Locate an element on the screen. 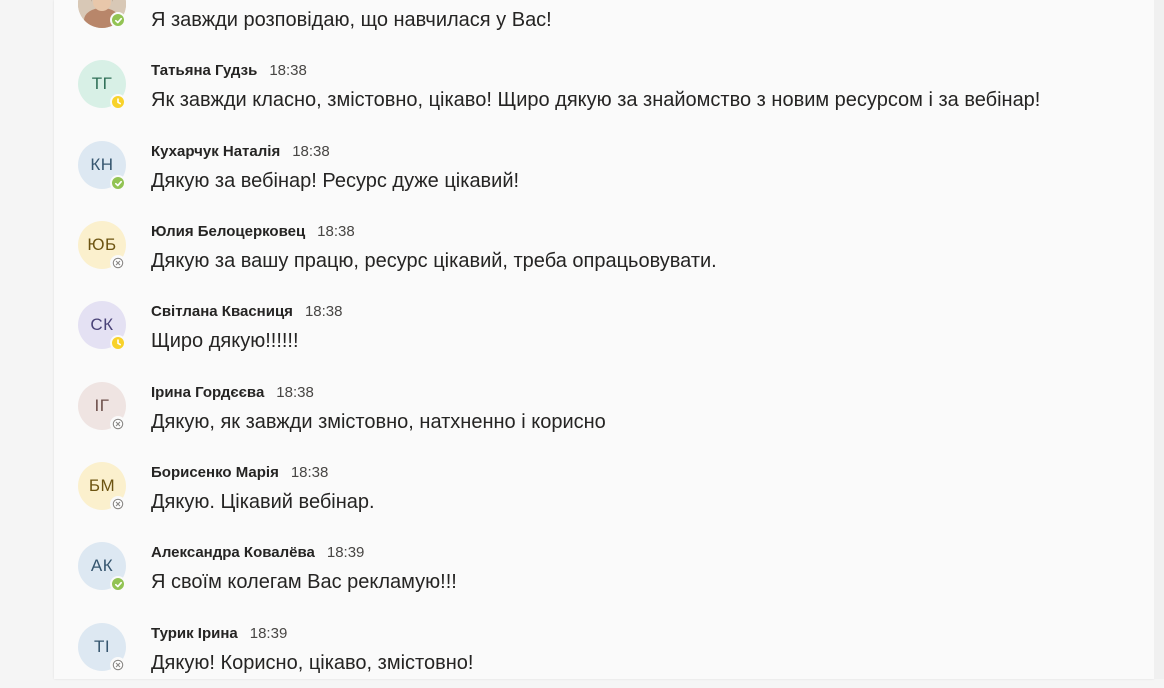 Image resolution: width=1164 pixels, height=688 pixels. message-header: Александра Ковалёва 18:39 is located at coordinates (257, 554).